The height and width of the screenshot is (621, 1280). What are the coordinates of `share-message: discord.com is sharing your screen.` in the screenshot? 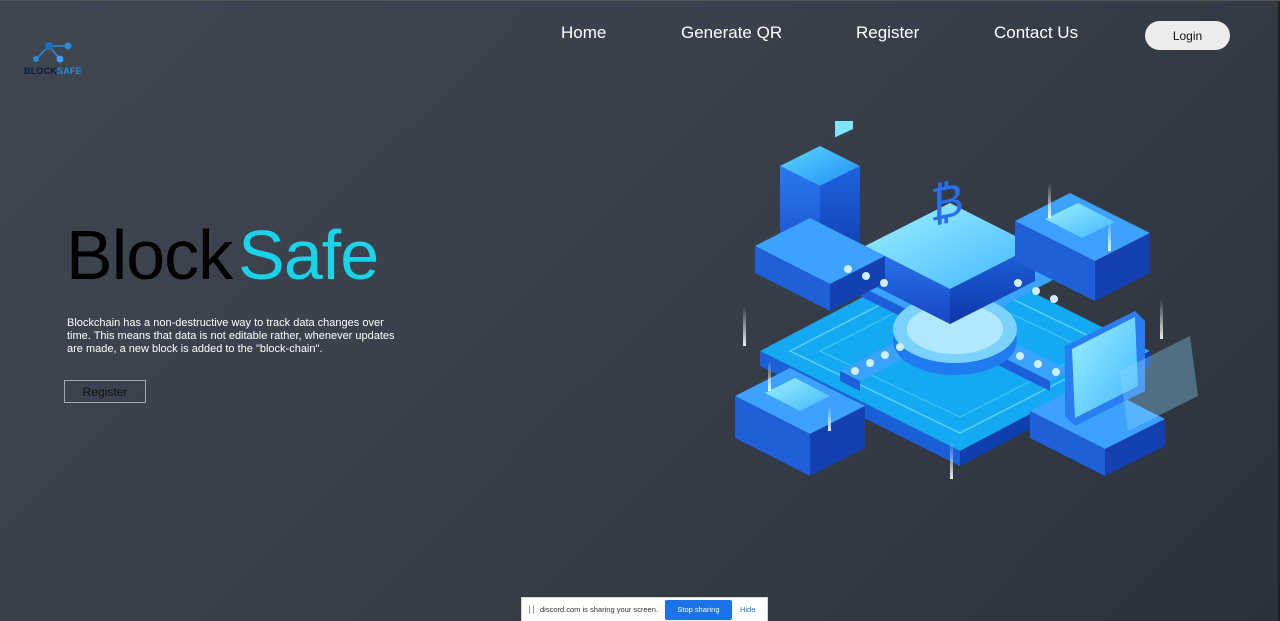 It's located at (599, 609).